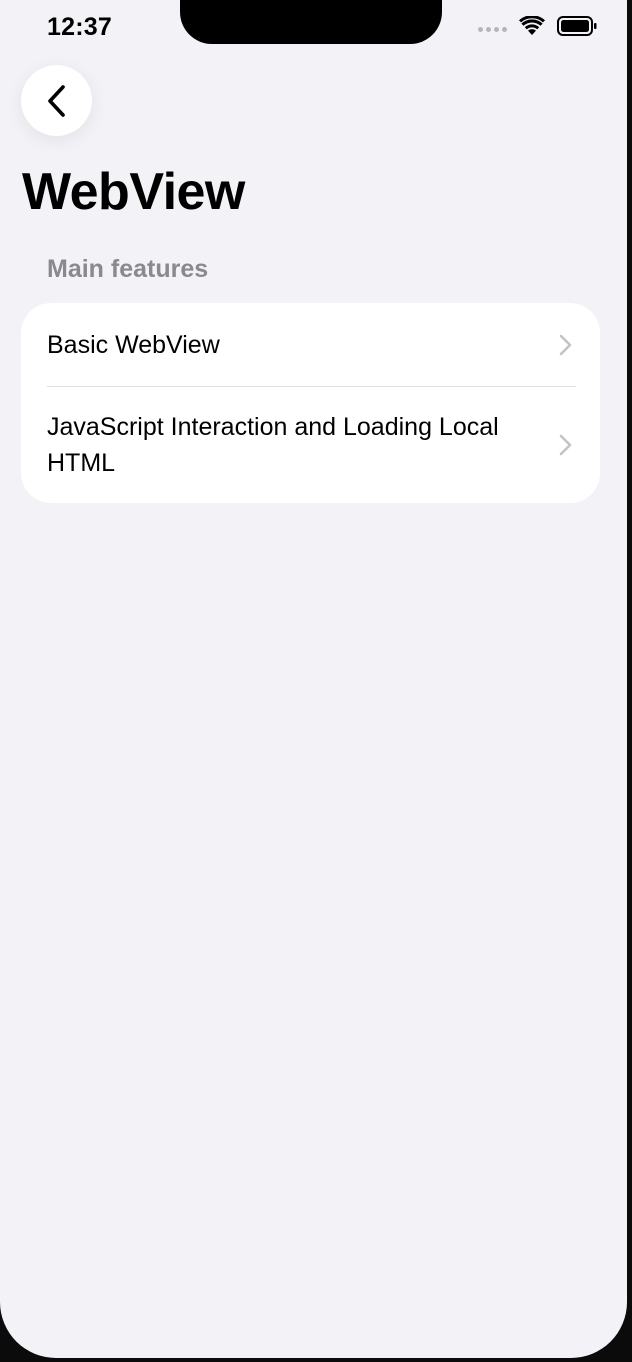 Image resolution: width=632 pixels, height=1362 pixels. What do you see at coordinates (577, 26) in the screenshot?
I see `battery-icon` at bounding box center [577, 26].